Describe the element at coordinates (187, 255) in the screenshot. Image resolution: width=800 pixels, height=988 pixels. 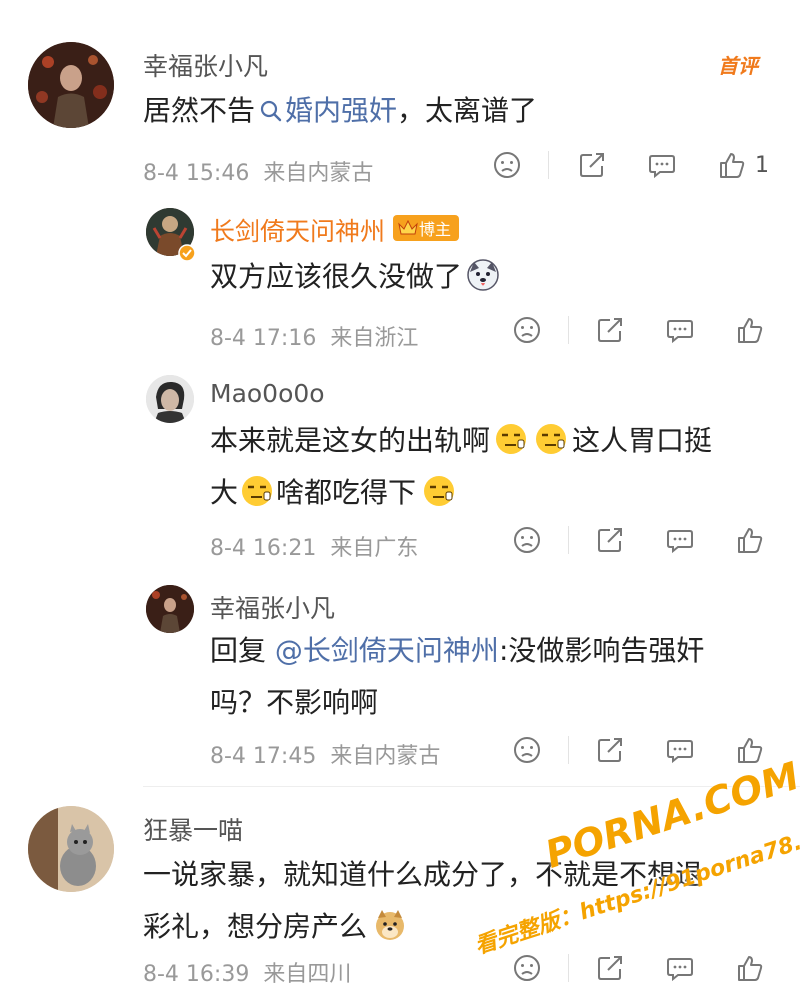
I see `verified-icon` at that location.